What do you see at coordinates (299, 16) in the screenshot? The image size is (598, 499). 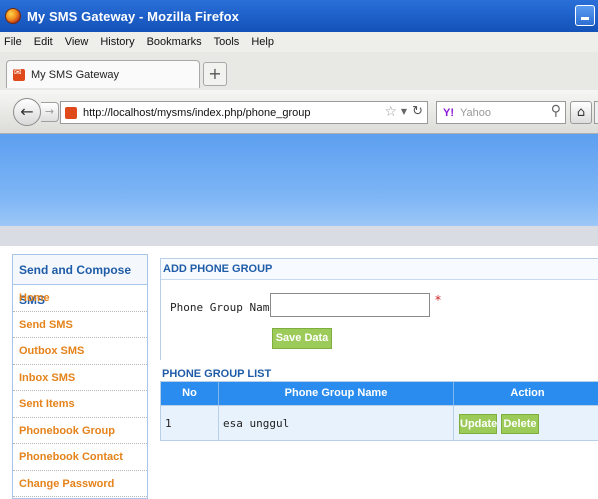 I see `window-titlebar: My SMS Gateway - Mozilla Firefox` at bounding box center [299, 16].